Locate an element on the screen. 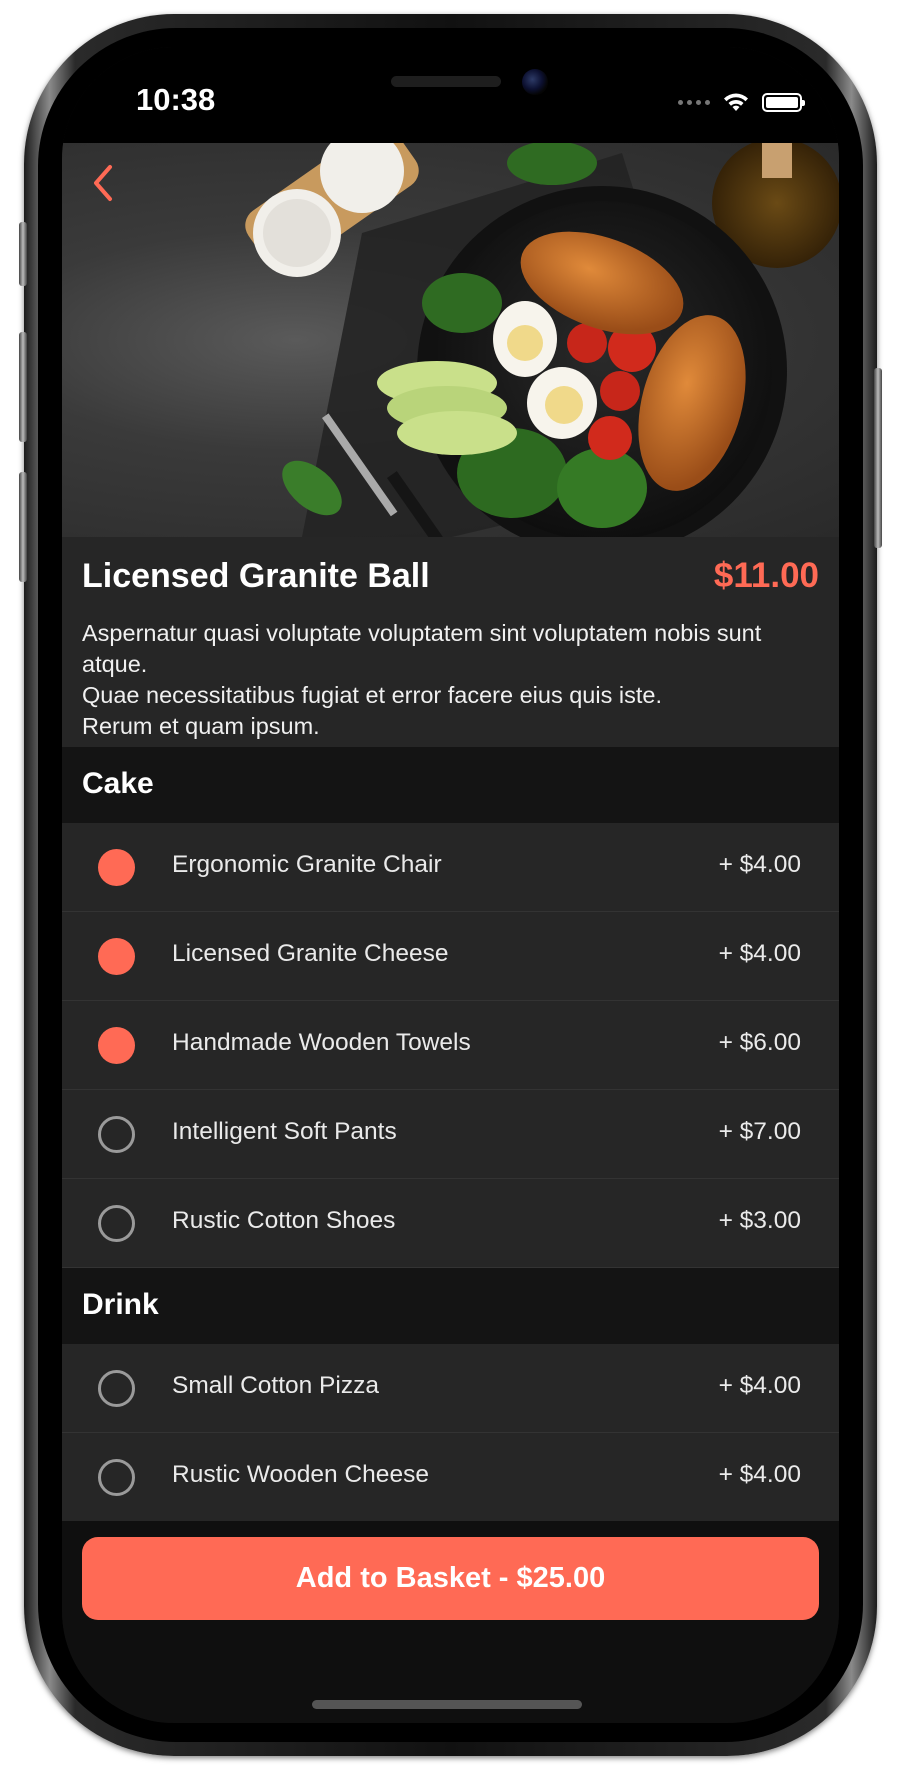  product-title: Licensed Granite Ball is located at coordinates (256, 576).